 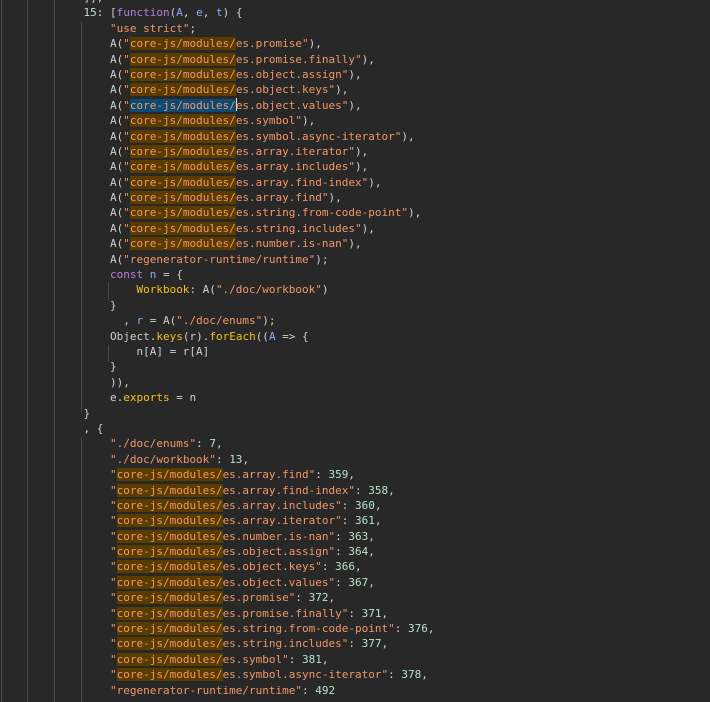 I want to click on number-token: 361, so click(x=365, y=521).